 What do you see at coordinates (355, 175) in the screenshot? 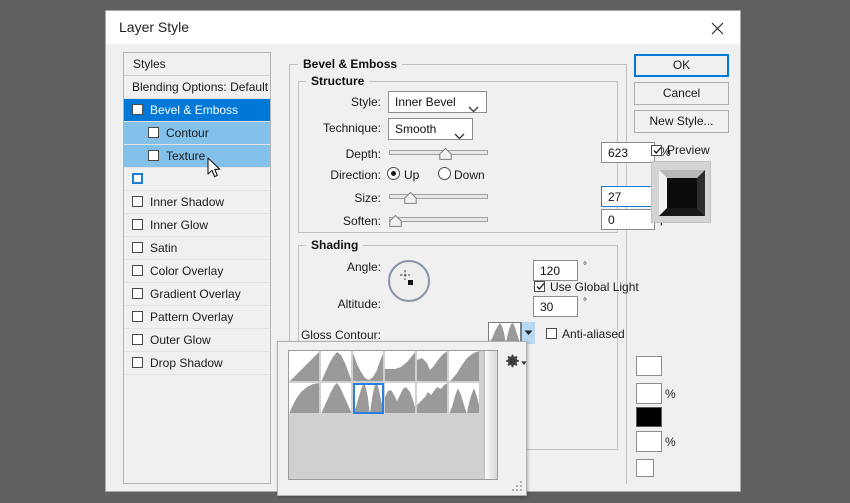
I see `direction-label: Direction:` at bounding box center [355, 175].